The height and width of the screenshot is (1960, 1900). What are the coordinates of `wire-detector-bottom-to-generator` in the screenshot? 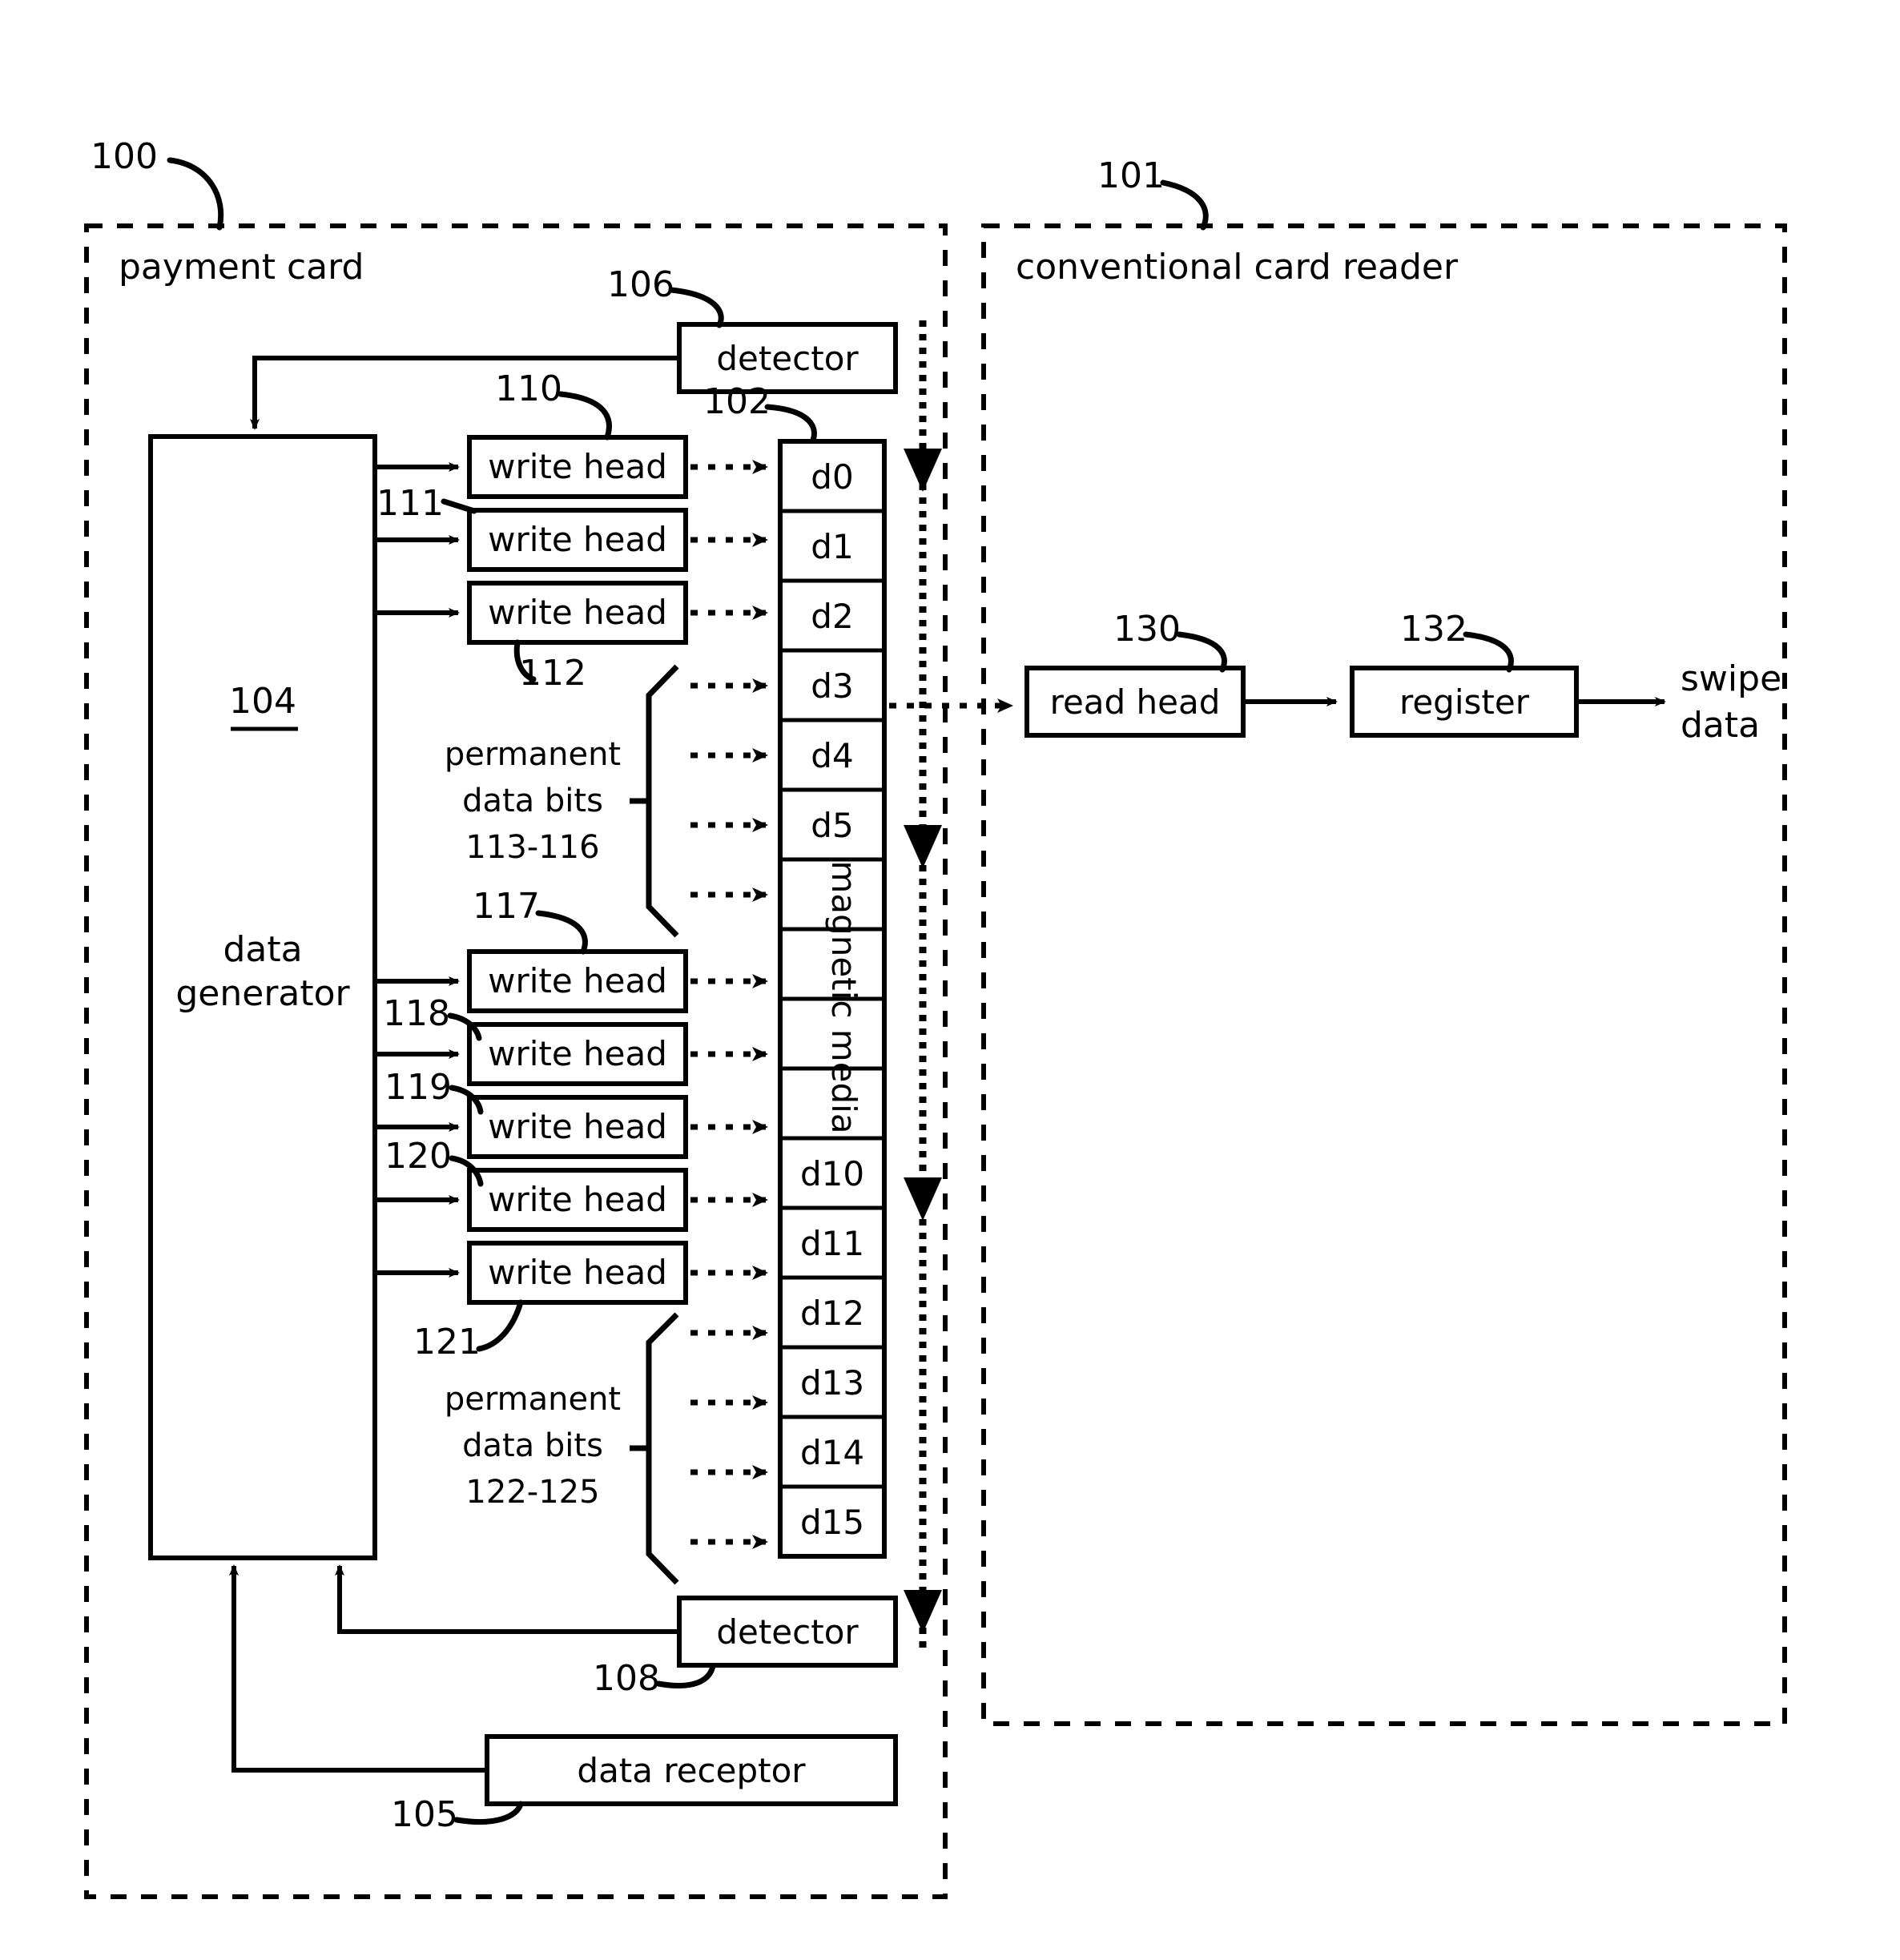 It's located at (507, 1599).